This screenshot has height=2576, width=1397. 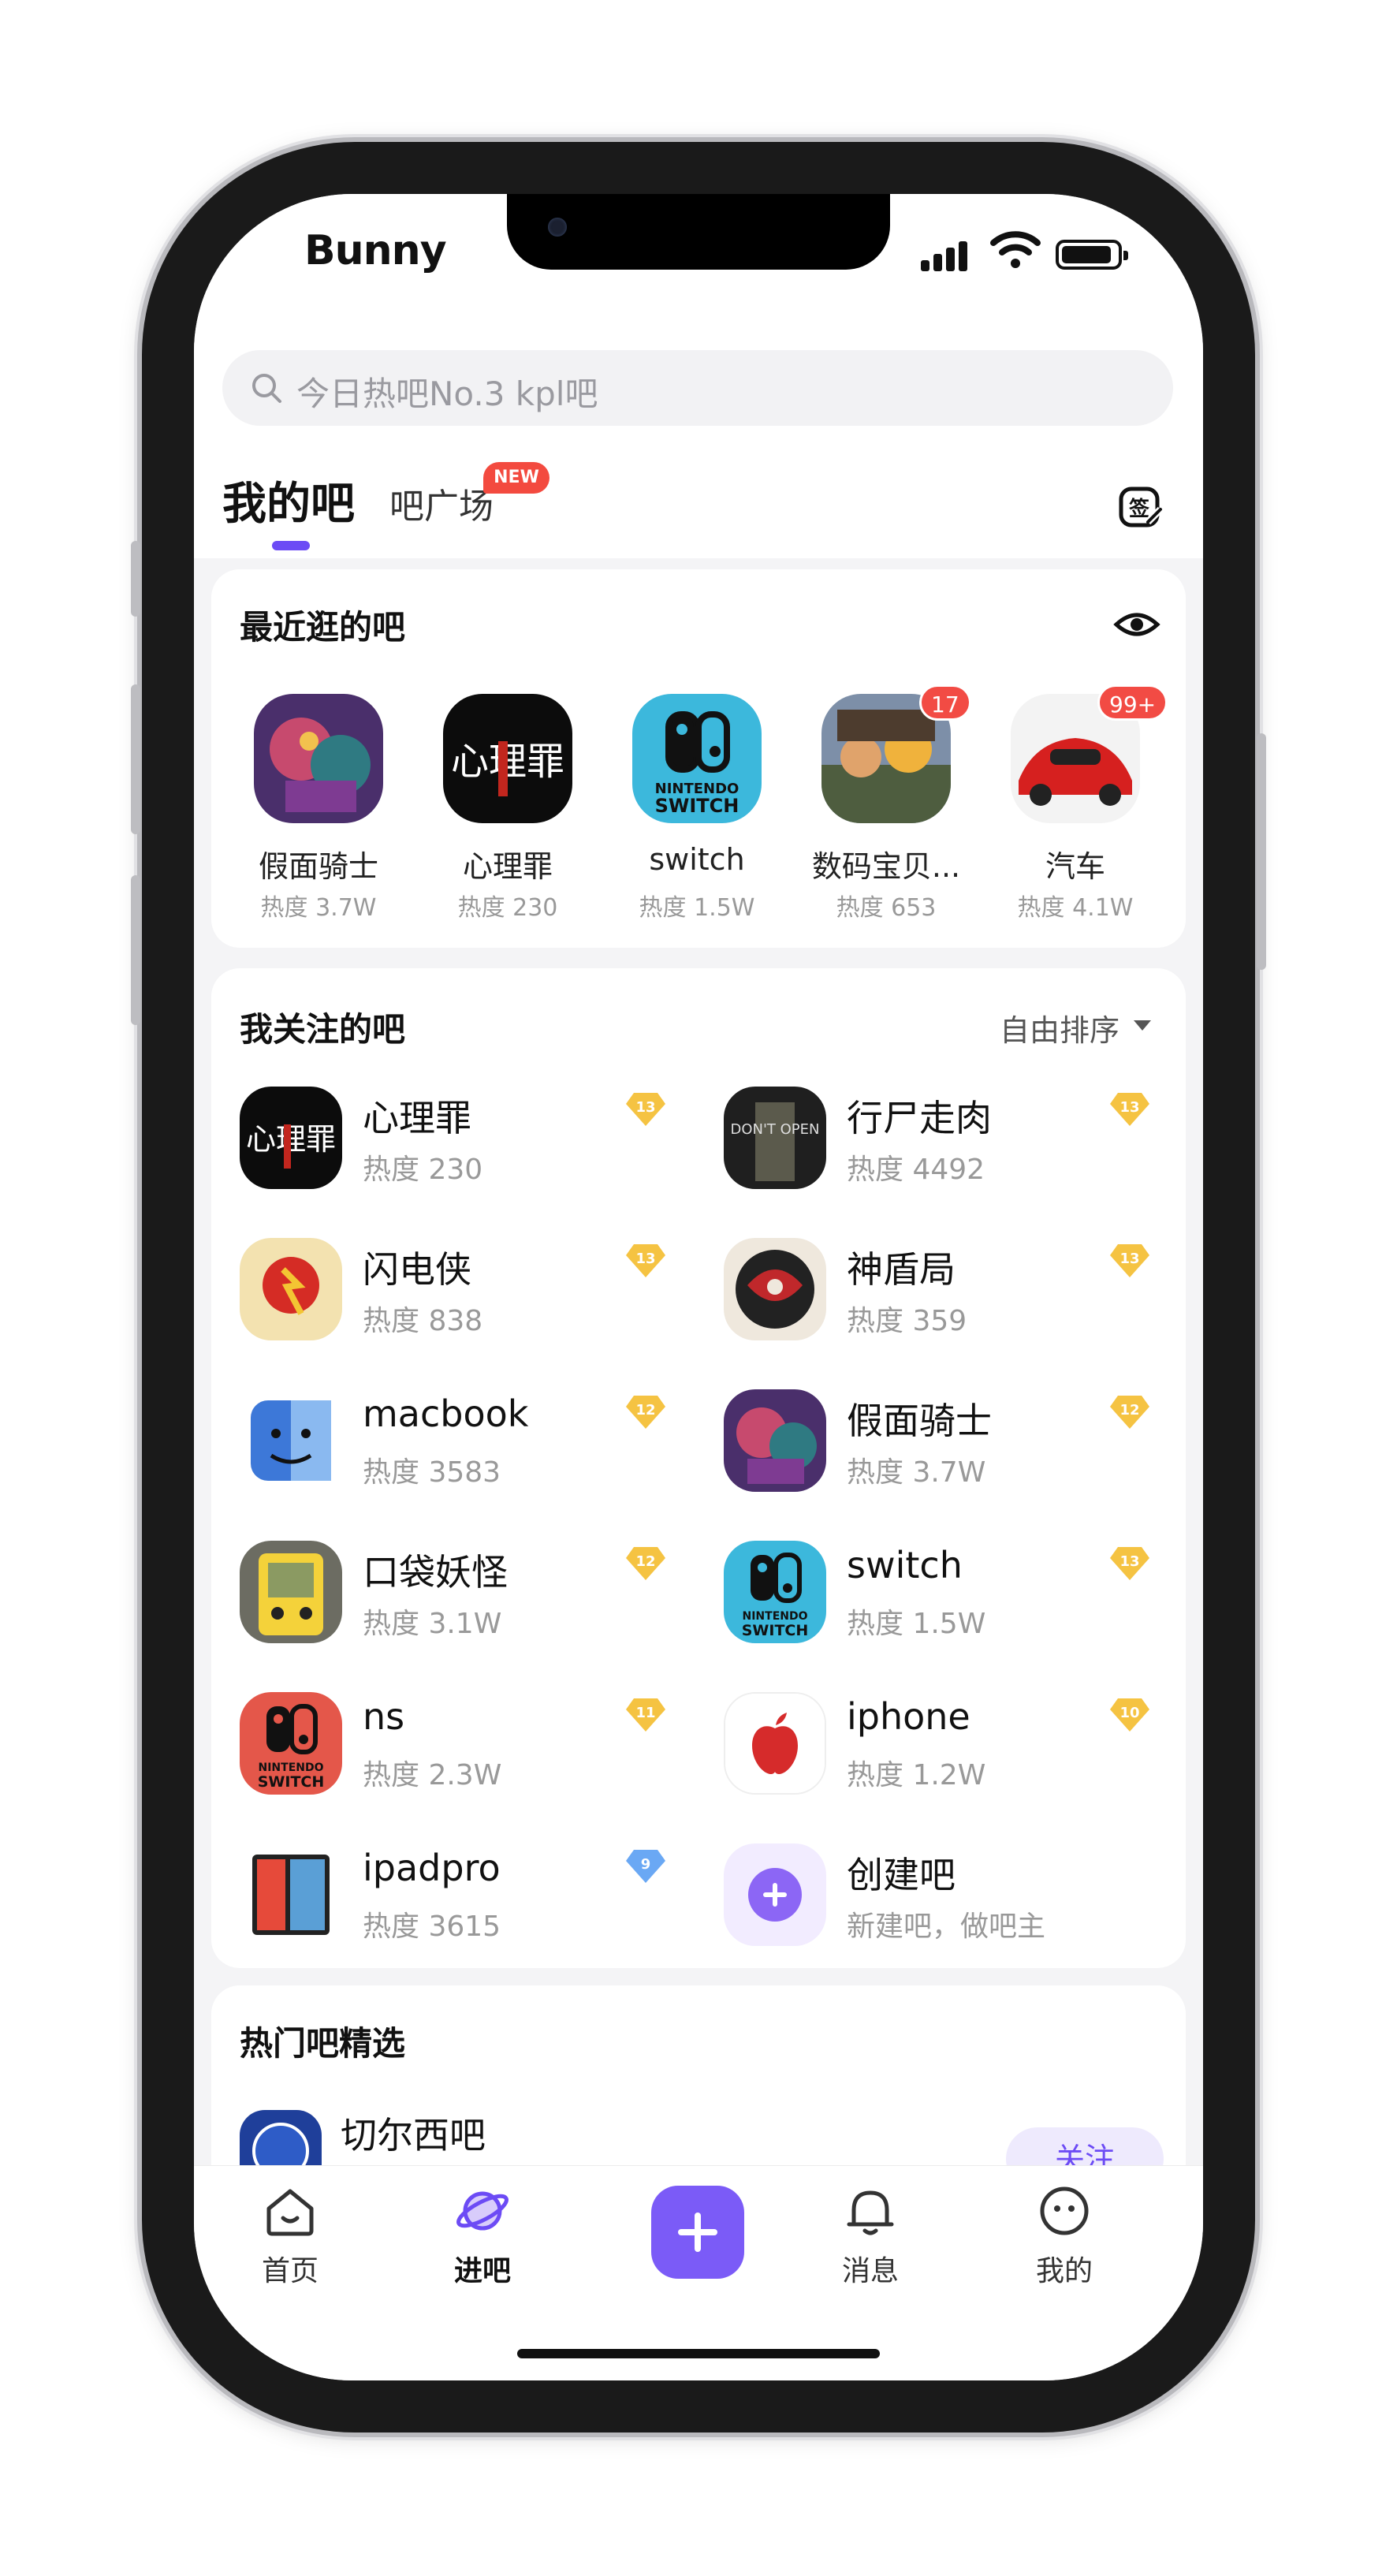 I want to click on signal-icon, so click(x=946, y=256).